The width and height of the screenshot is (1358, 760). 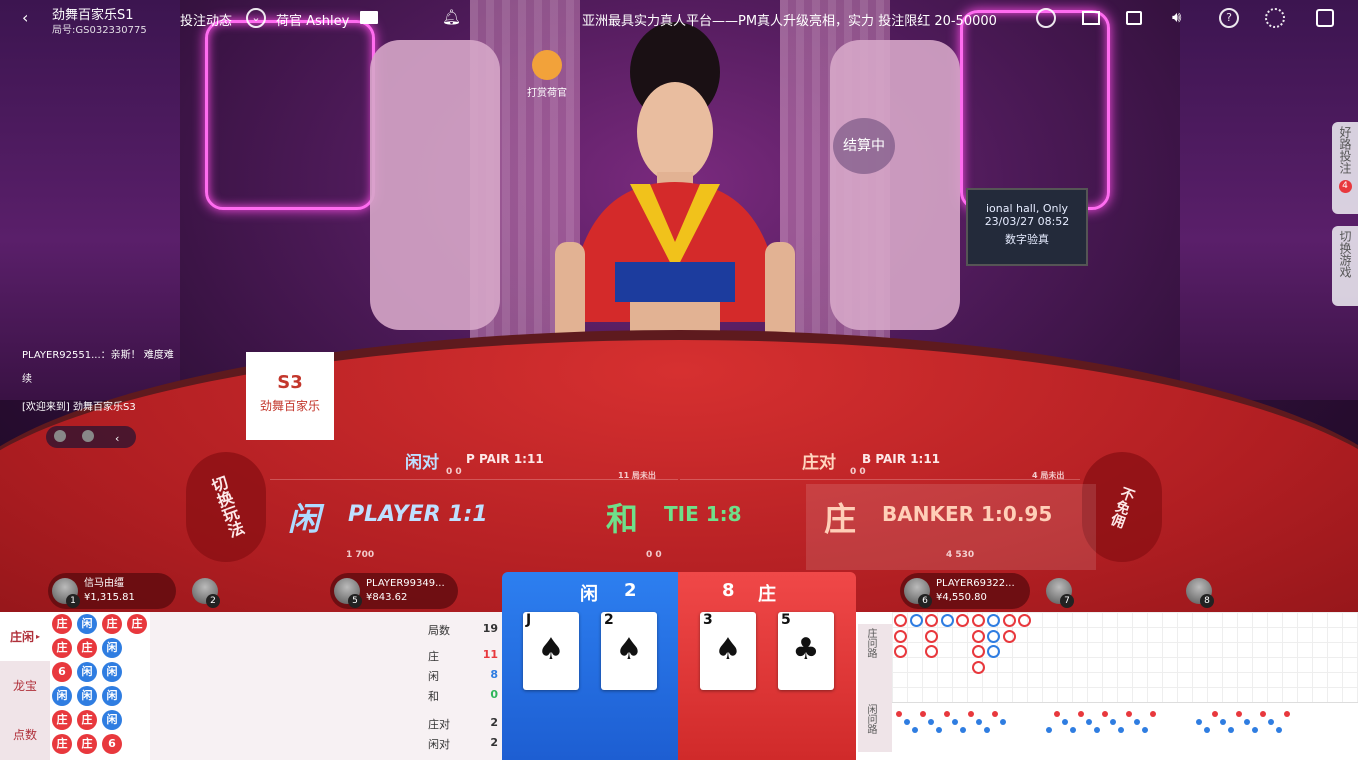 I want to click on chat-controls: ‹, so click(x=91, y=437).